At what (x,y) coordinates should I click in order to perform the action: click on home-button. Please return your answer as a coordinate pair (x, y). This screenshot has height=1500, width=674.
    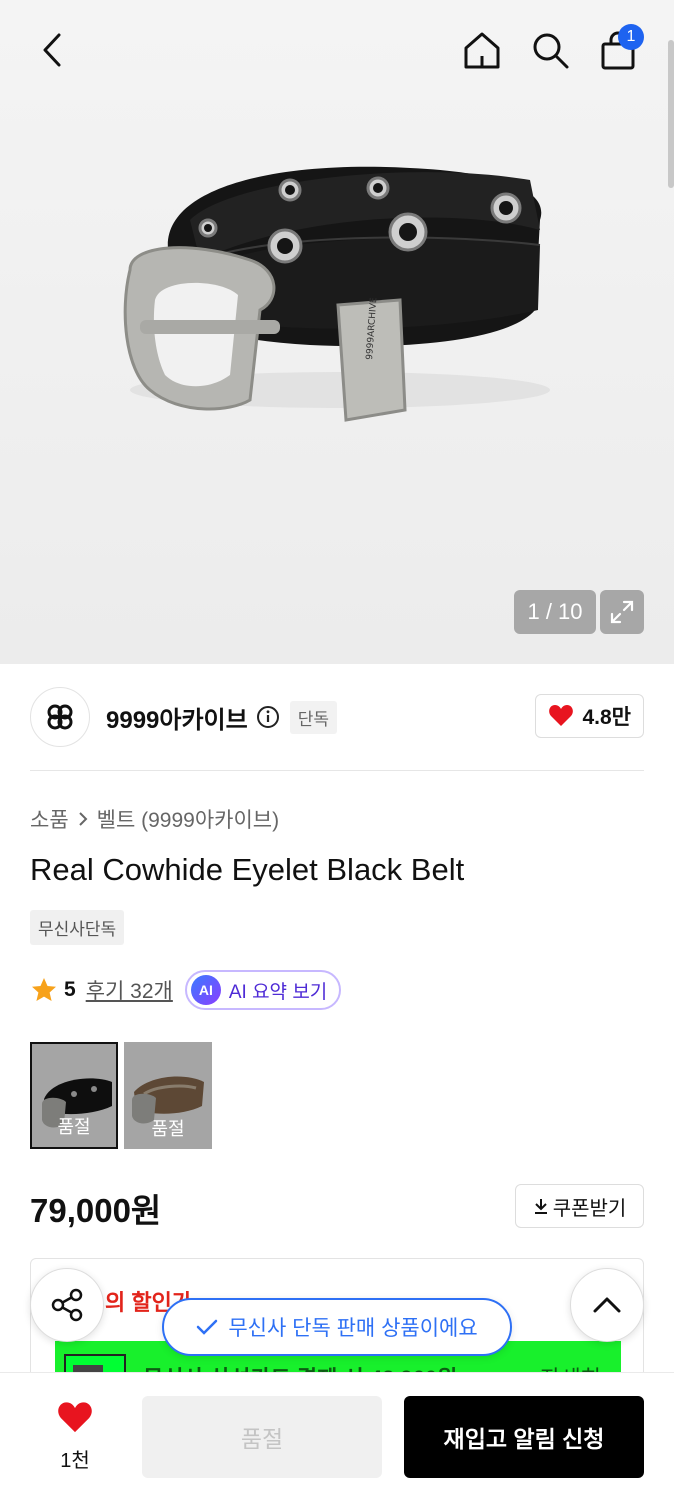
    Looking at the image, I should click on (482, 50).